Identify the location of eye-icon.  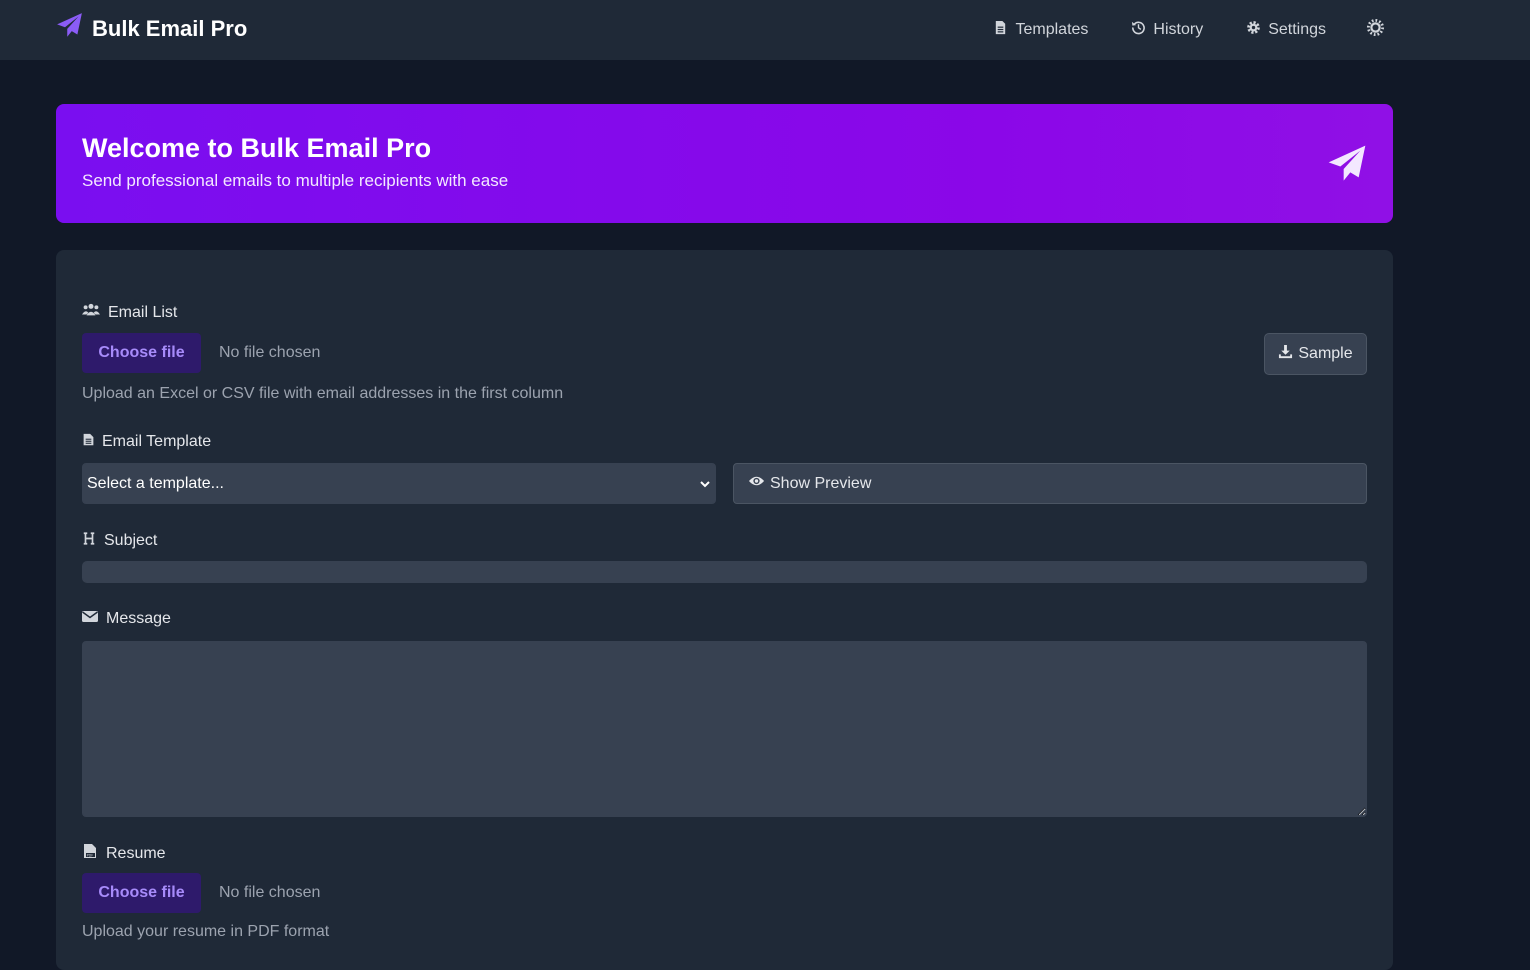
(756, 483).